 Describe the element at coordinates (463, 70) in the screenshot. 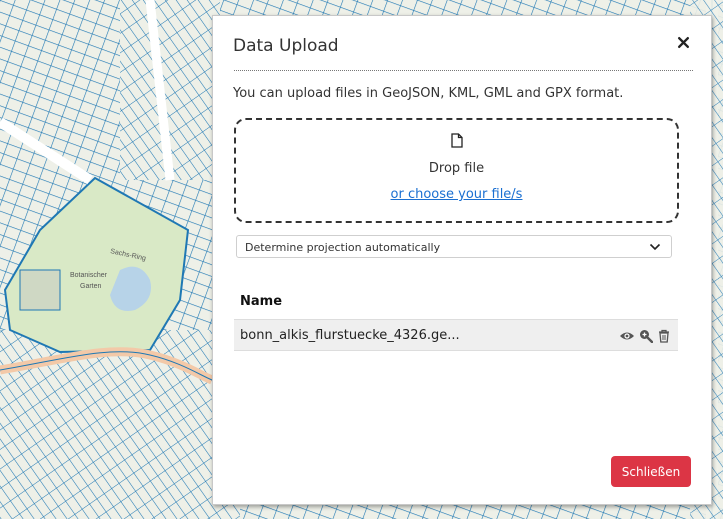

I see `title-divider` at that location.